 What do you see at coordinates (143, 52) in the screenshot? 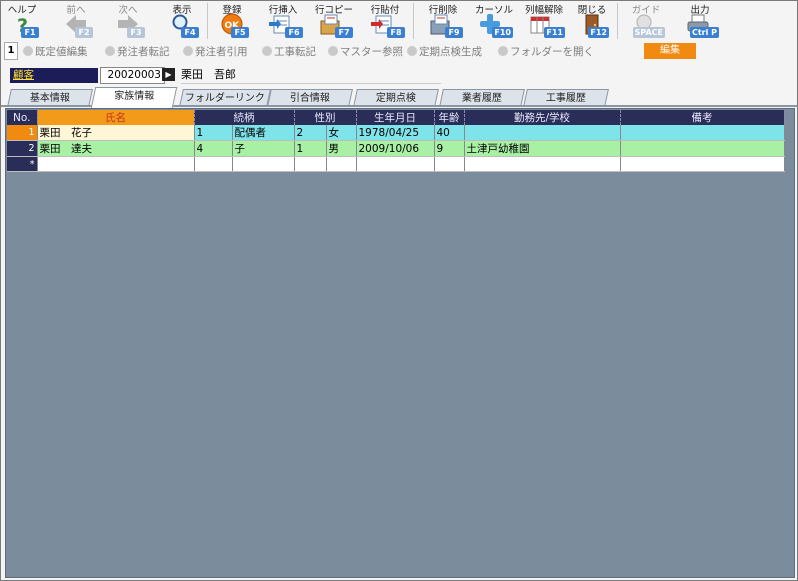
I see `orderer-transfer-label: 発注者転記` at bounding box center [143, 52].